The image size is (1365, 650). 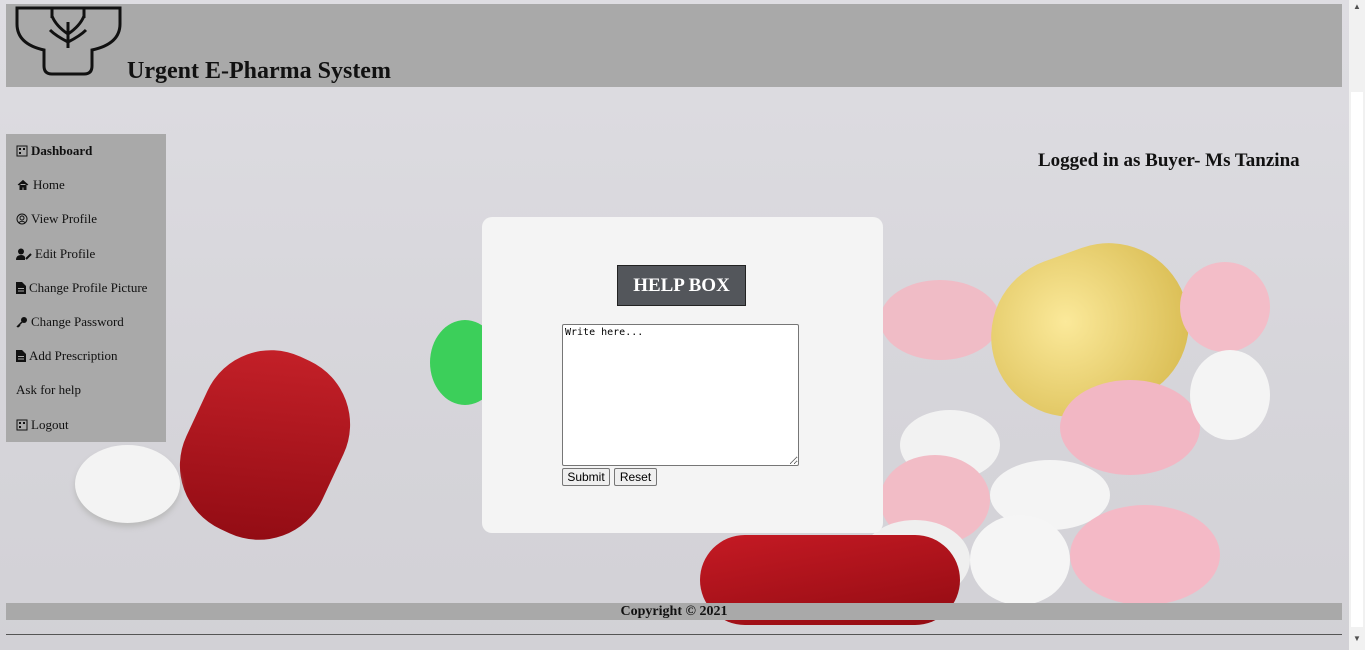 I want to click on sidebar-item-change-password: Change Password, so click(x=70, y=322).